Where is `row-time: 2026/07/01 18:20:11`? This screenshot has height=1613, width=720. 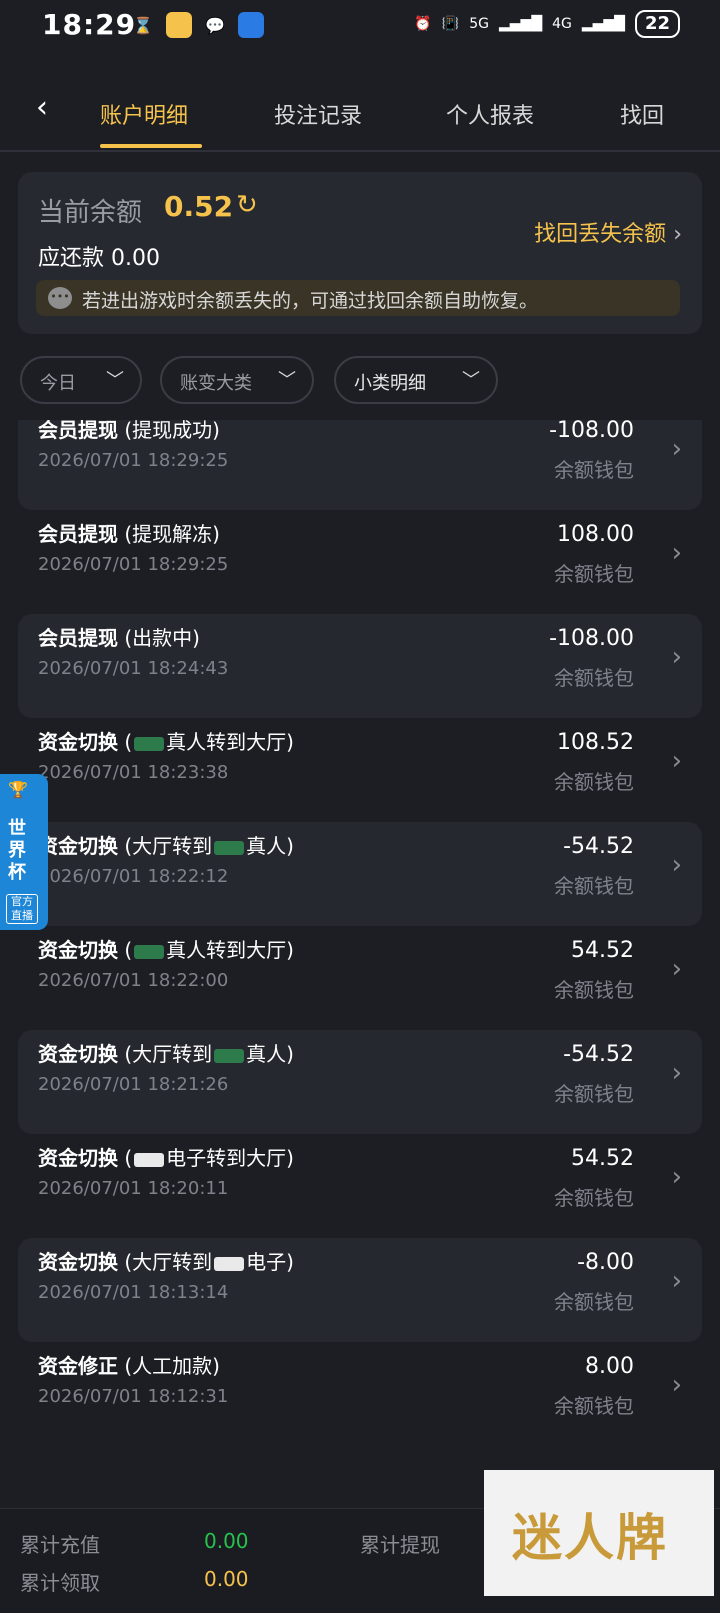
row-time: 2026/07/01 18:20:11 is located at coordinates (133, 1188).